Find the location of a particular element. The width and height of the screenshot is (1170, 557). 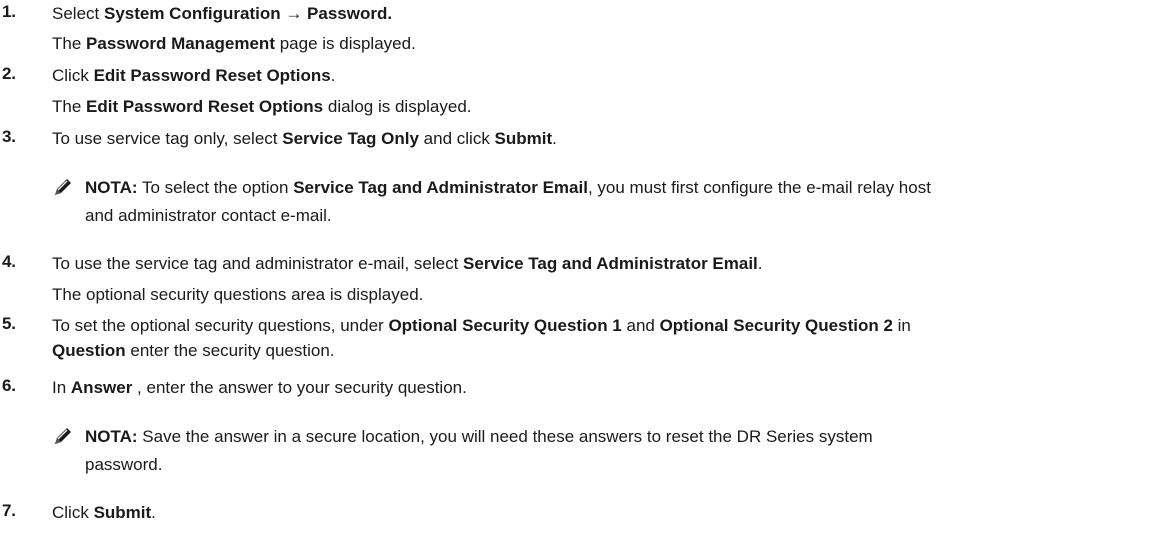

ui-label: Answer is located at coordinates (101, 387).